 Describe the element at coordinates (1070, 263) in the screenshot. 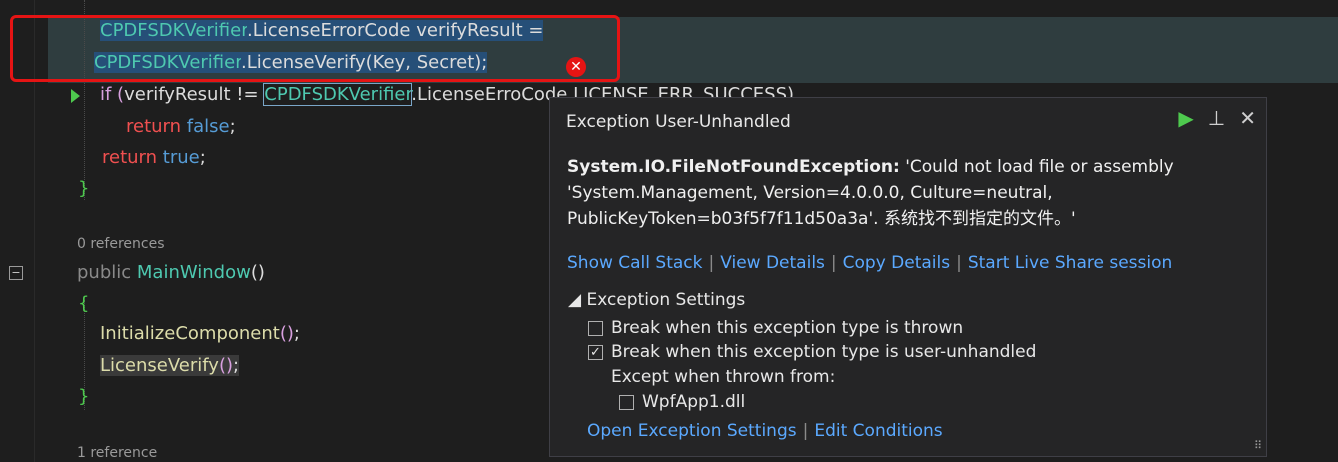

I see `start-live-share-link: Start Live Share session` at that location.